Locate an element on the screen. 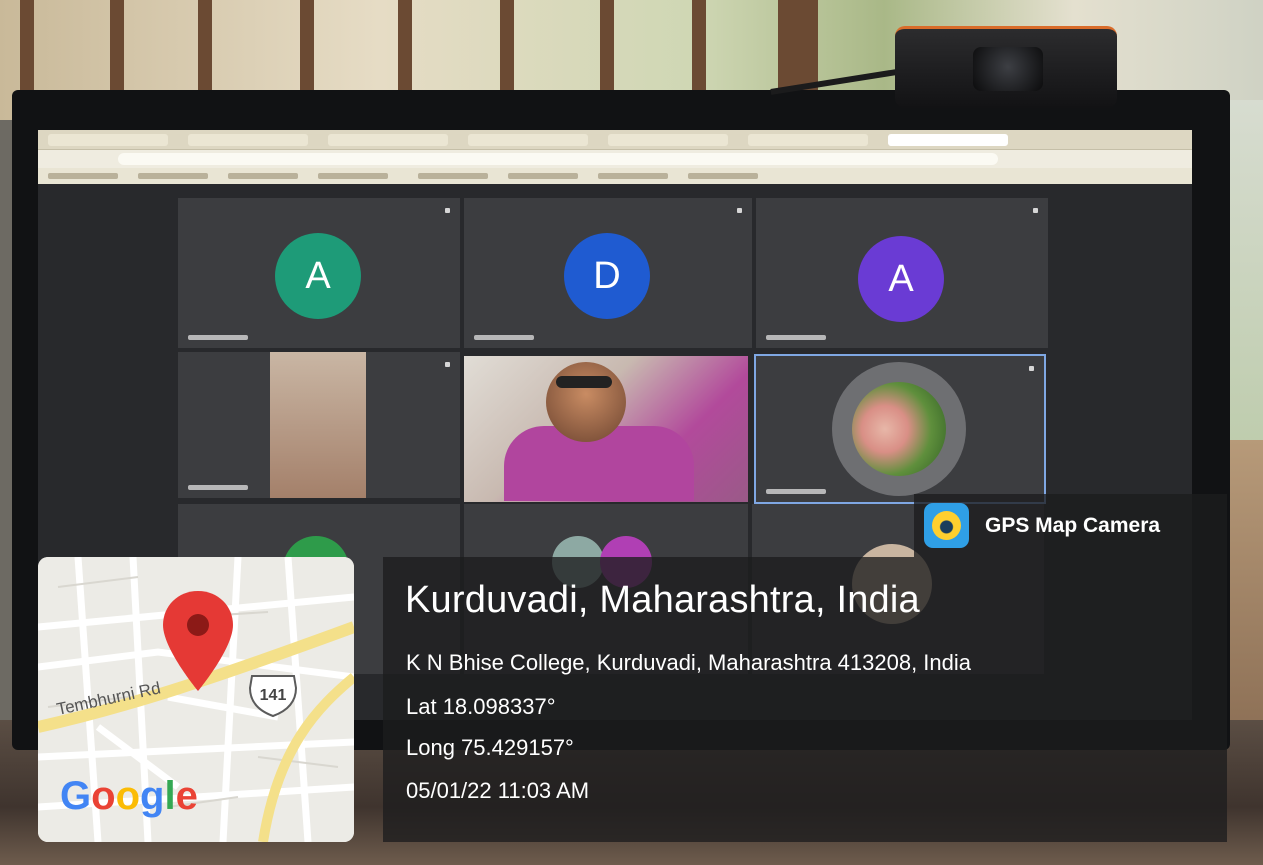  timestamp: 05/01/22 11:03 AM is located at coordinates (498, 790).